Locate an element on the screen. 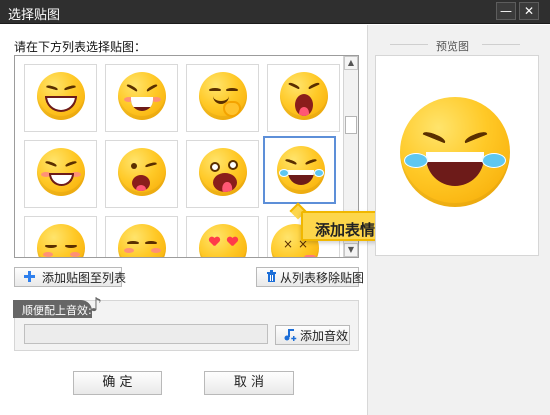 This screenshot has height=415, width=550. plus-icon is located at coordinates (29, 276).